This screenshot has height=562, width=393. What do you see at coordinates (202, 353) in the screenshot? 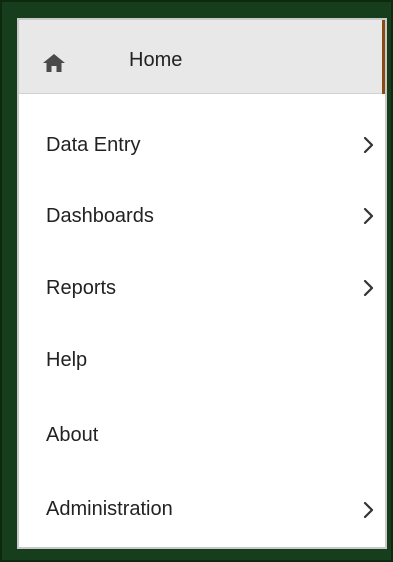
I see `menu-item-help: Help` at bounding box center [202, 353].